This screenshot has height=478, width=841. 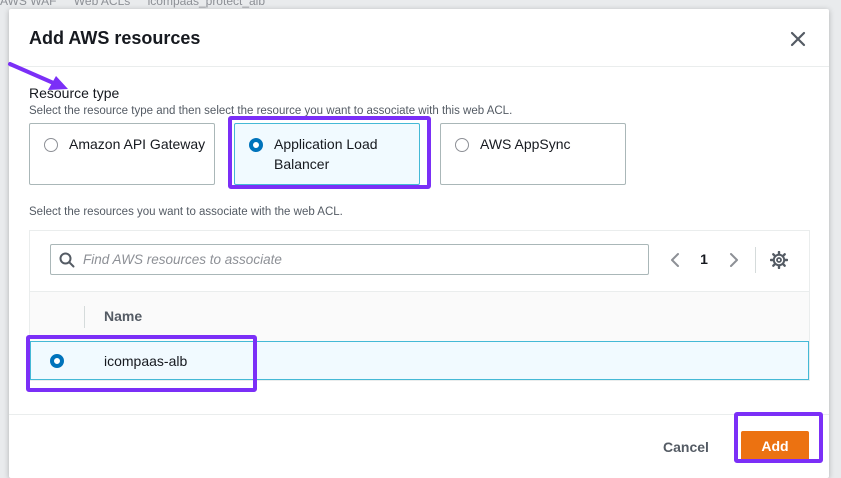 What do you see at coordinates (137, 144) in the screenshot?
I see `tile-label: Amazon API Gateway` at bounding box center [137, 144].